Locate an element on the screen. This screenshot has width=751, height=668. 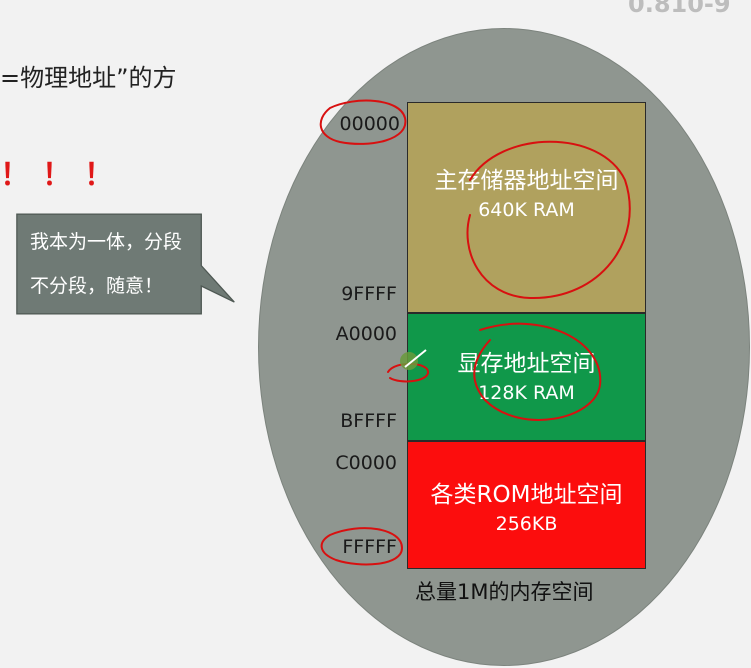
circle-annotation-fffff is located at coordinates (362, 546).